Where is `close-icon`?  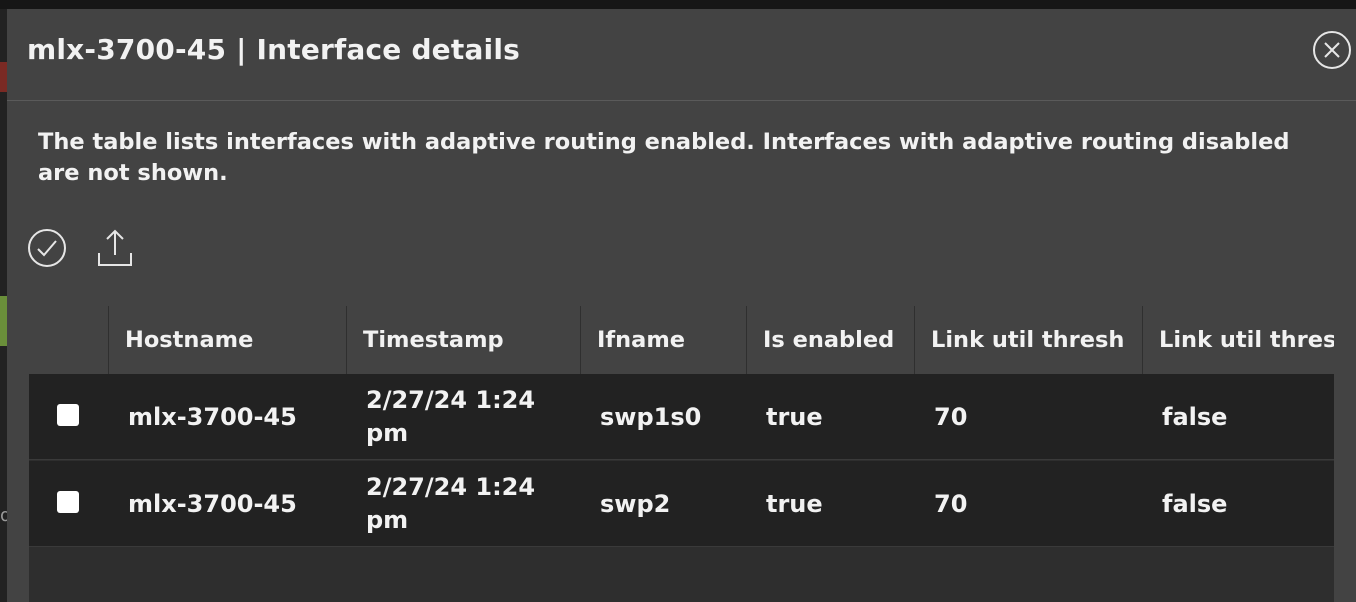
close-icon is located at coordinates (1332, 50).